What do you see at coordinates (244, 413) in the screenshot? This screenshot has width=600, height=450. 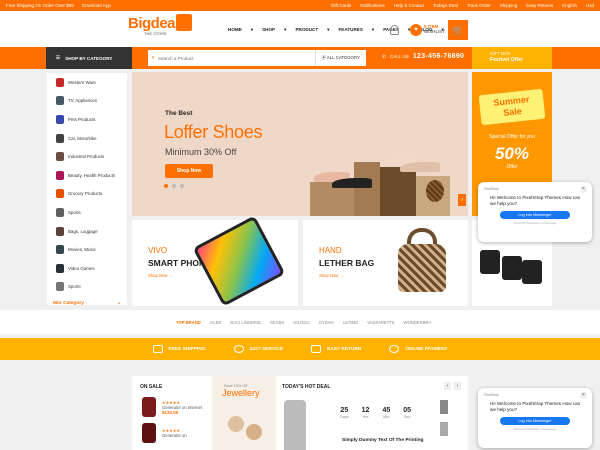 I see `jewellery-banner: Save 10% Off Jewellery` at bounding box center [244, 413].